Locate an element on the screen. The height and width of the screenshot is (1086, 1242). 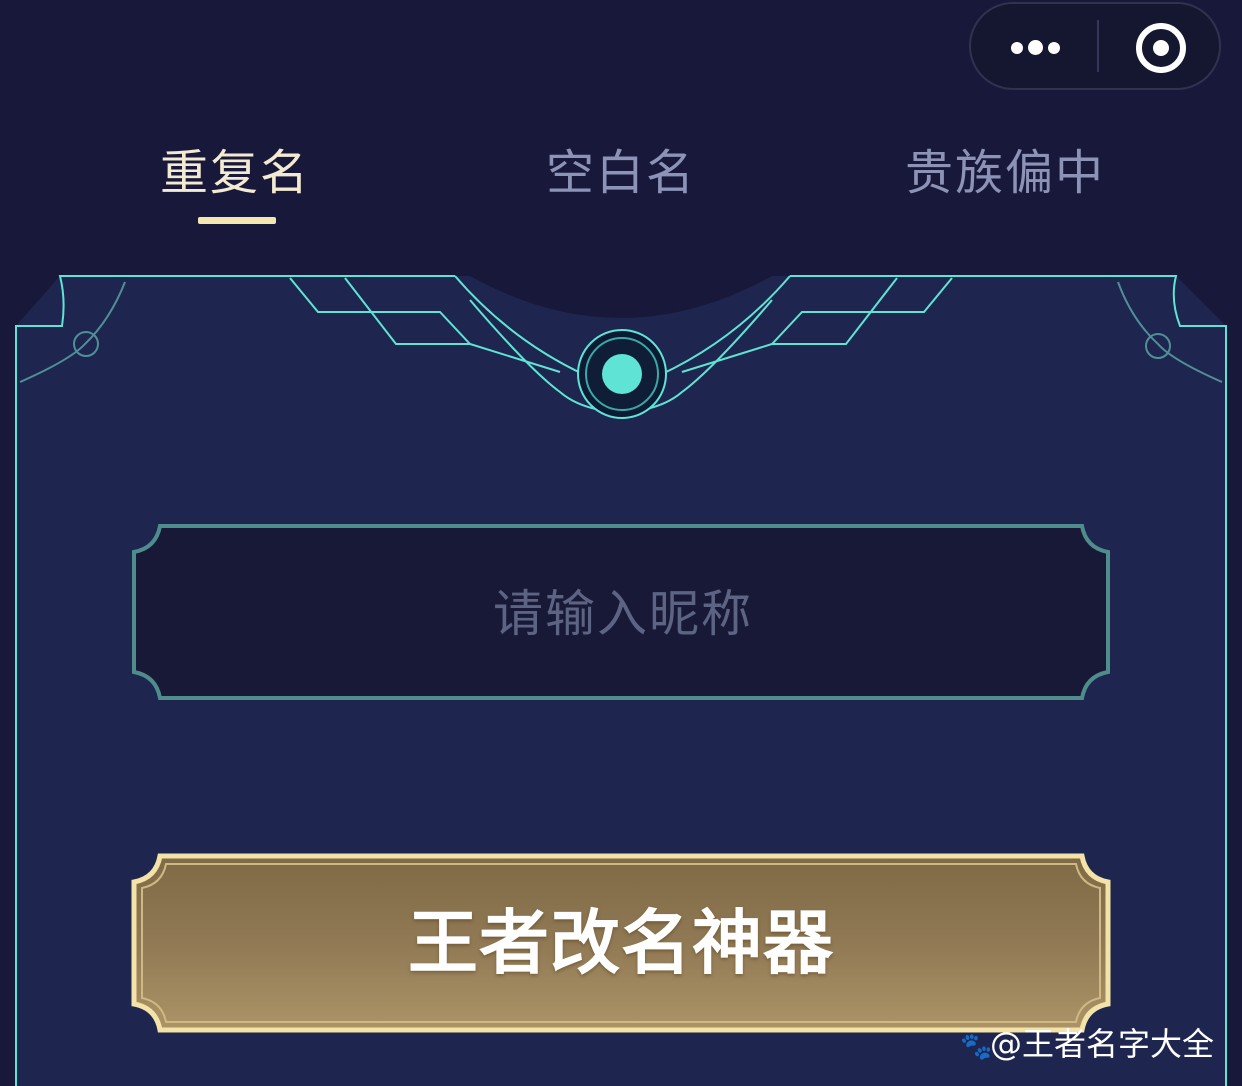
tab-duplicate-name: 重复名 is located at coordinates (235, 173).